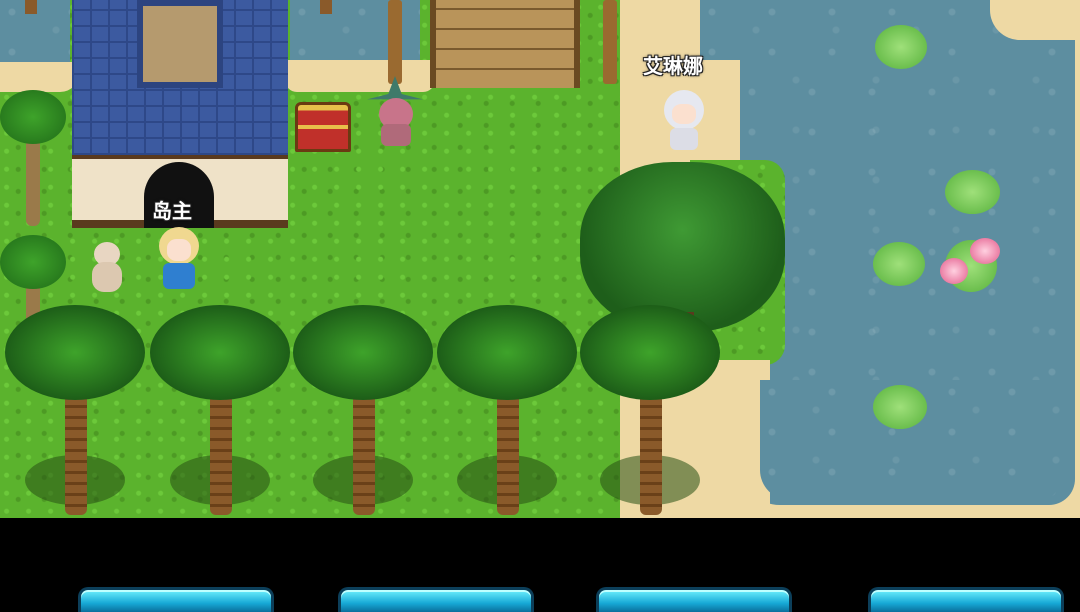 The height and width of the screenshot is (612, 1080). I want to click on sand-corner-top-right, so click(1035, 20).